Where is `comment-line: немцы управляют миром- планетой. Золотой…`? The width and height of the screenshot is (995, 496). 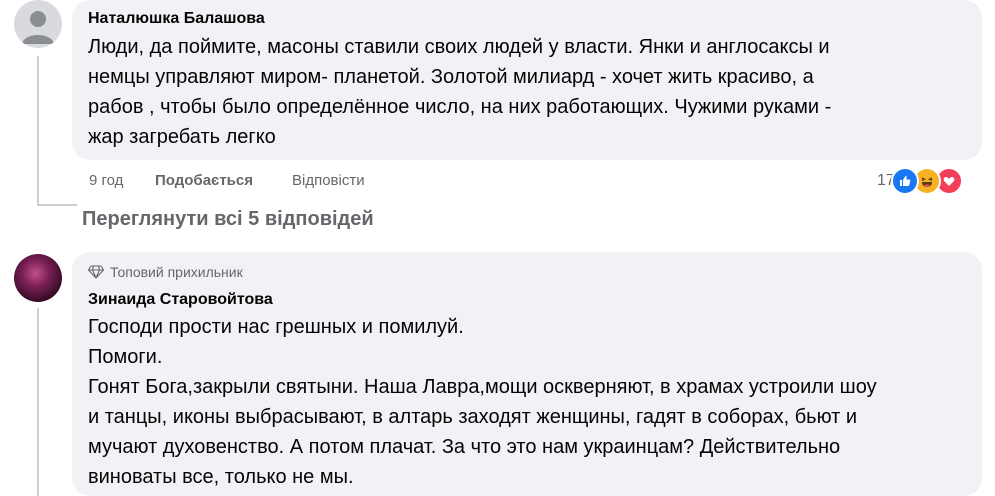
comment-line: немцы управляют миром- планетой. Золотой… is located at coordinates (451, 77).